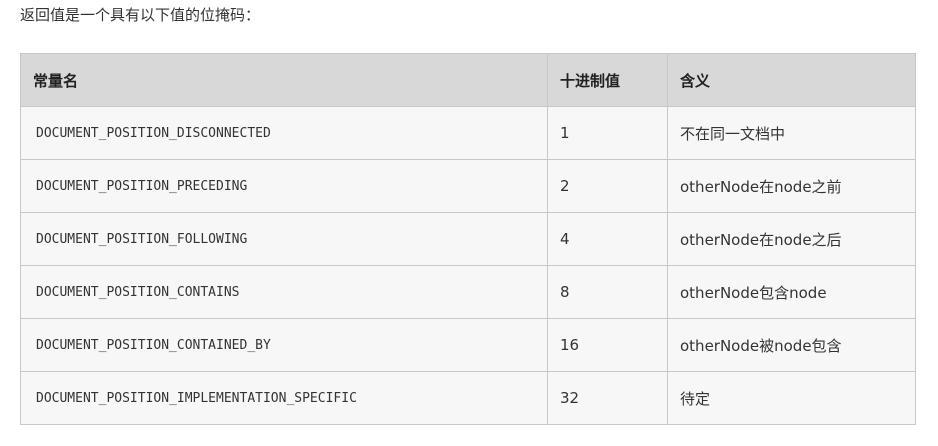 The height and width of the screenshot is (446, 938). Describe the element at coordinates (791, 292) in the screenshot. I see `cell-meaning: otherNode包含node` at that location.